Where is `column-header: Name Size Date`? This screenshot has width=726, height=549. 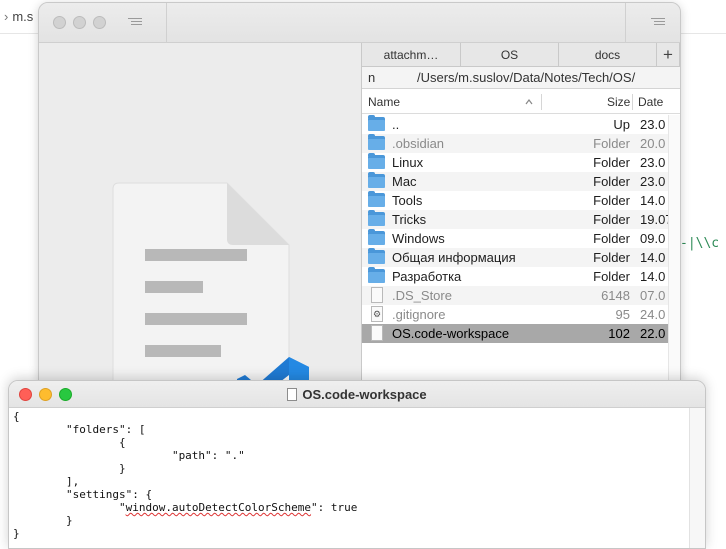
column-header: Name Size Date is located at coordinates (521, 102).